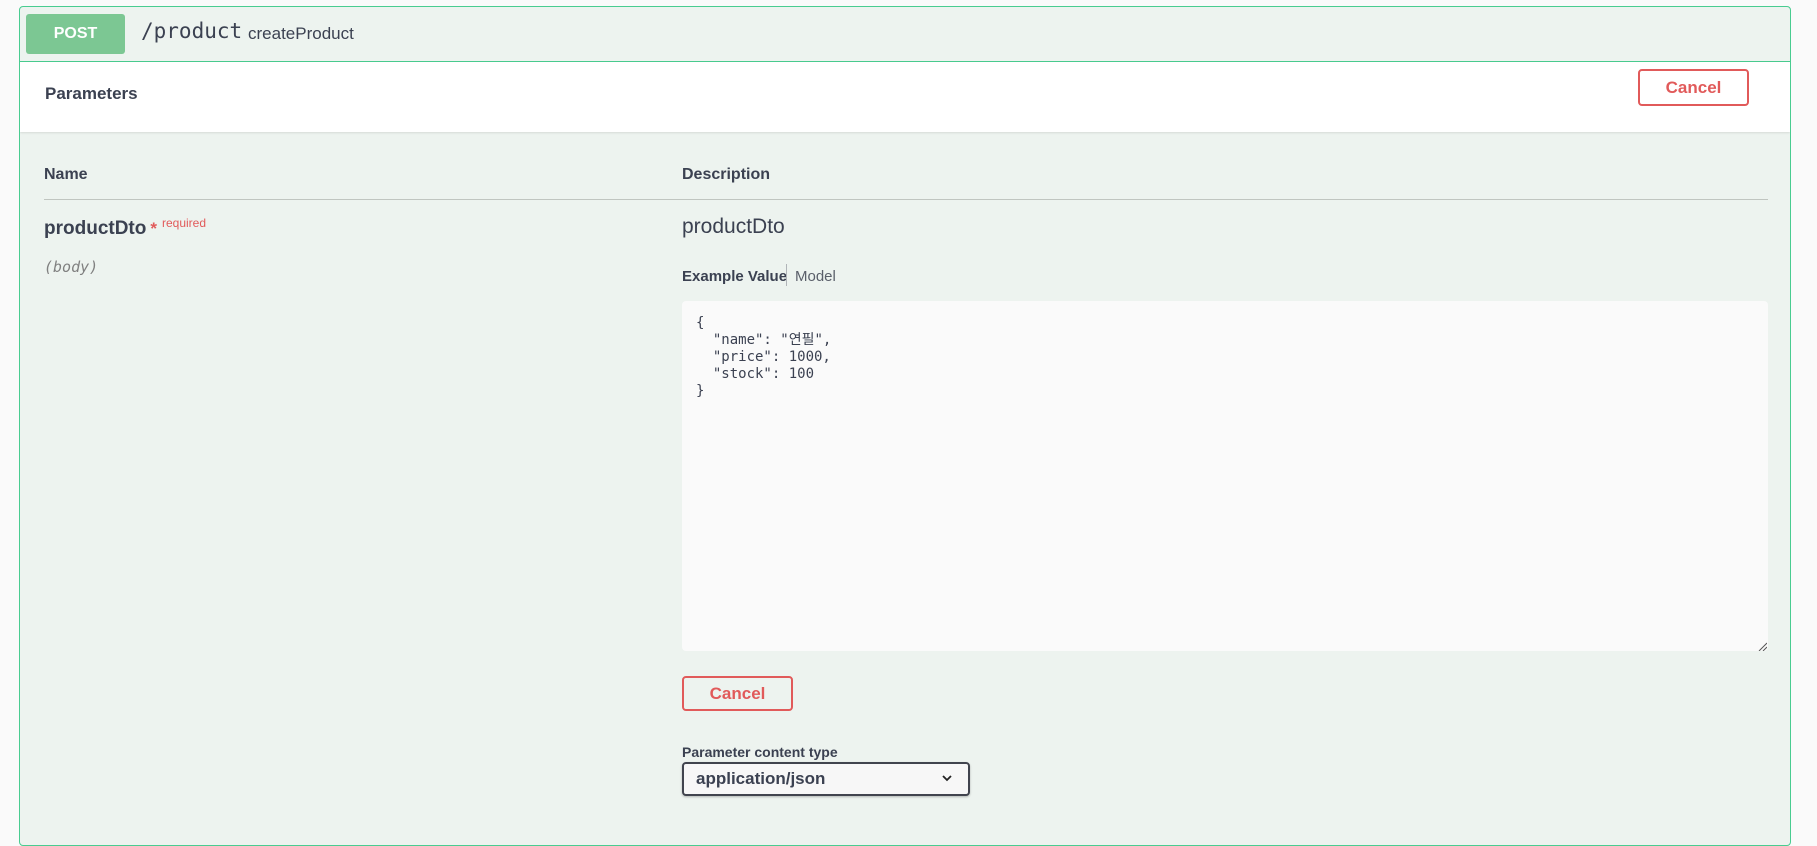  I want to click on content-type-label: Parameter content type, so click(760, 752).